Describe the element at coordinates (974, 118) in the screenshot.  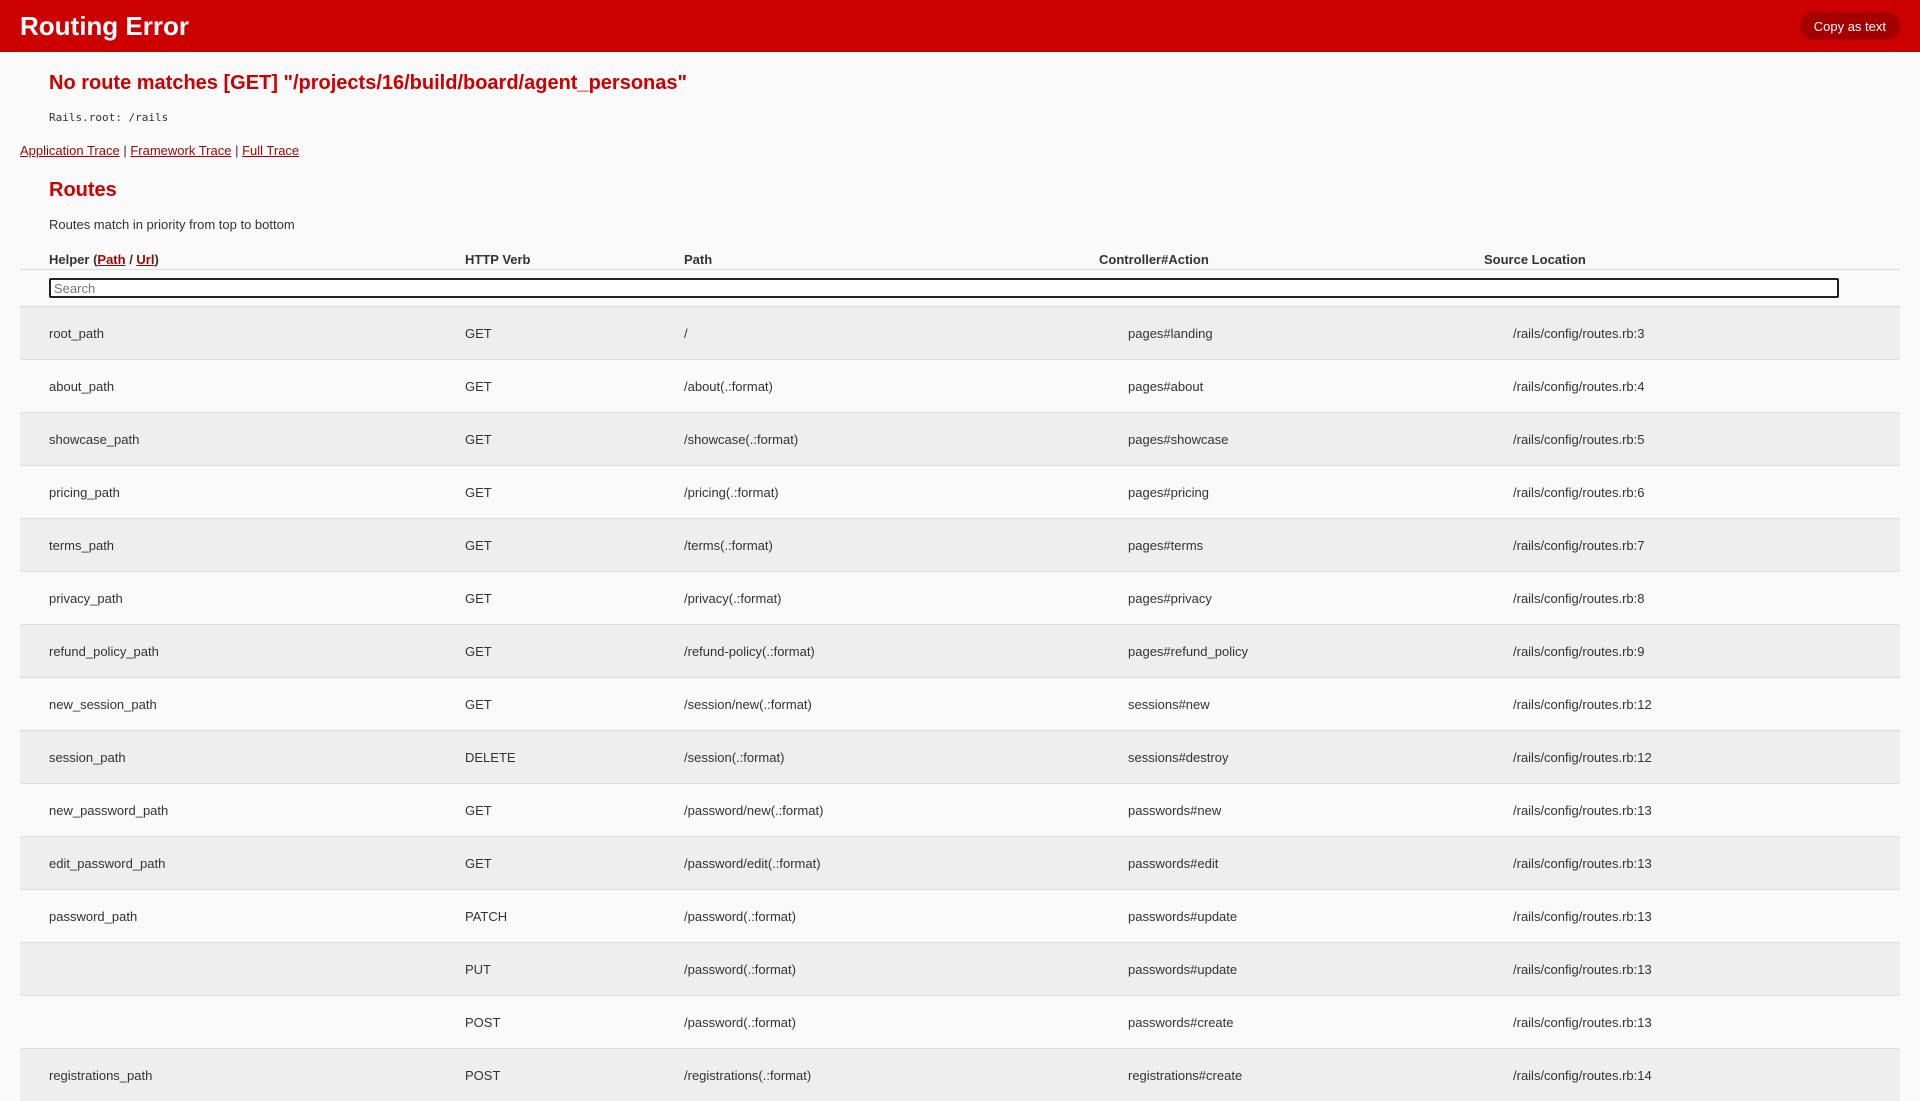
I see `rails-root: Rails.root: /rails` at that location.